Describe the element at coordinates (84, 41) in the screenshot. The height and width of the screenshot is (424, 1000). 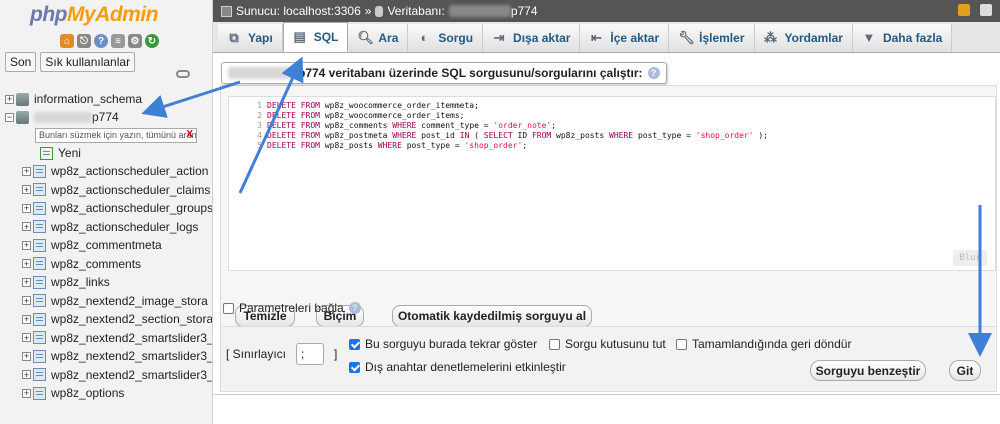
I see `logout-icon: ⎋` at that location.